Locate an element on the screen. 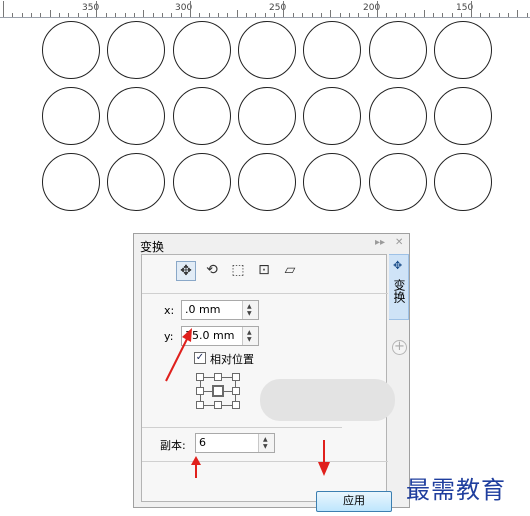 The image size is (530, 516). expand-icon: ▸▸ is located at coordinates (380, 242).